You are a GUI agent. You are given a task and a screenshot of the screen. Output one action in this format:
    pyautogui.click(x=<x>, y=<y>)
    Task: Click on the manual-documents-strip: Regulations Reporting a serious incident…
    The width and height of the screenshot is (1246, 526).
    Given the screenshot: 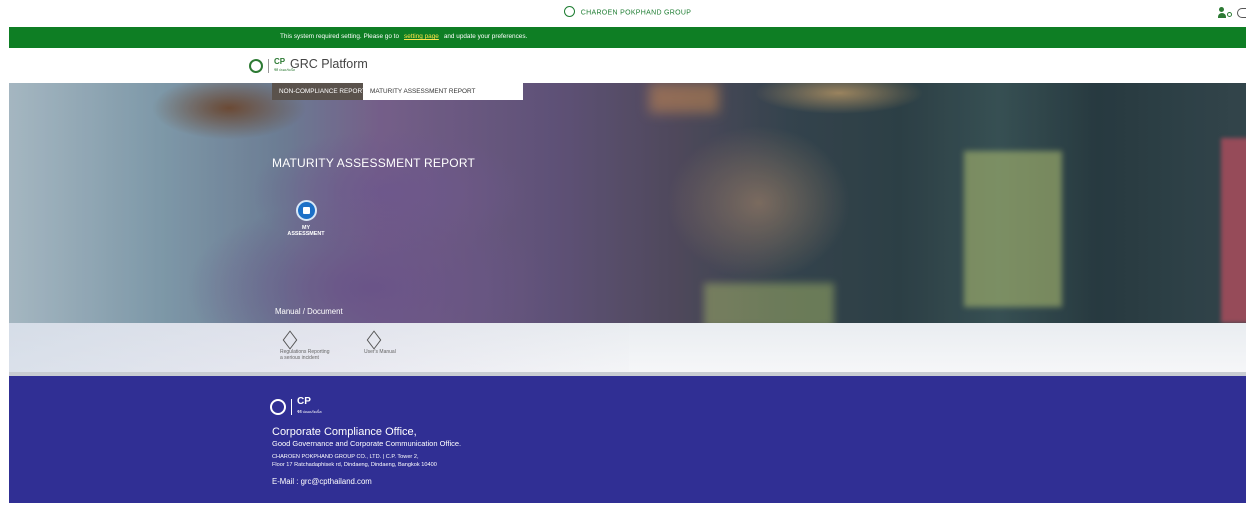 What is the action you would take?
    pyautogui.click(x=627, y=347)
    